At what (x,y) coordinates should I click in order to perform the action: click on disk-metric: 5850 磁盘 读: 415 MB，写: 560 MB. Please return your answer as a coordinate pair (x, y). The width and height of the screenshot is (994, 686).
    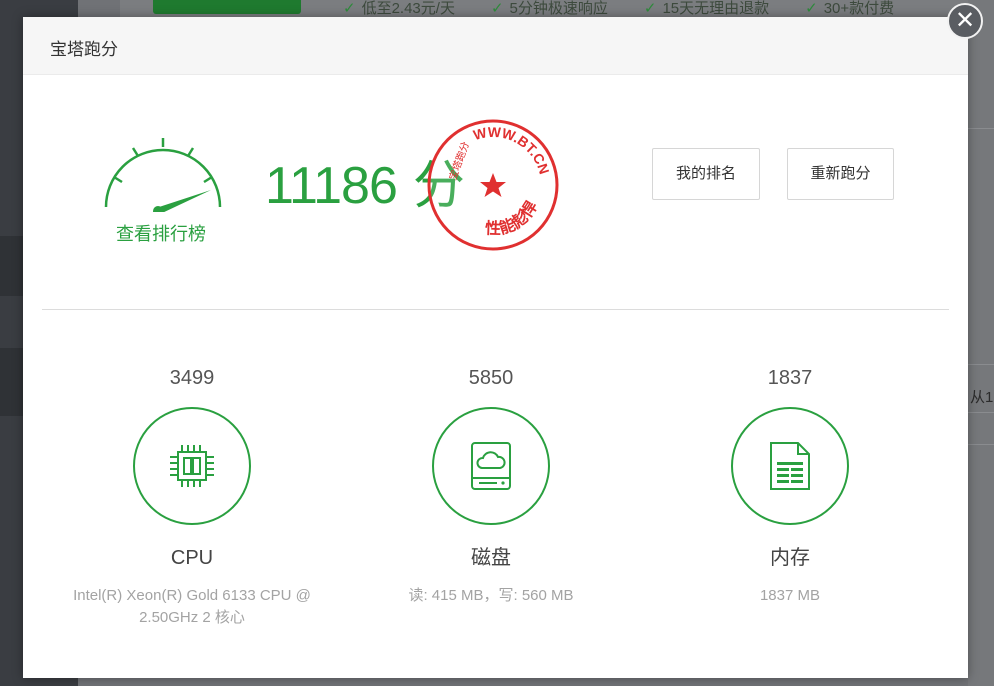
    Looking at the image, I should click on (491, 486).